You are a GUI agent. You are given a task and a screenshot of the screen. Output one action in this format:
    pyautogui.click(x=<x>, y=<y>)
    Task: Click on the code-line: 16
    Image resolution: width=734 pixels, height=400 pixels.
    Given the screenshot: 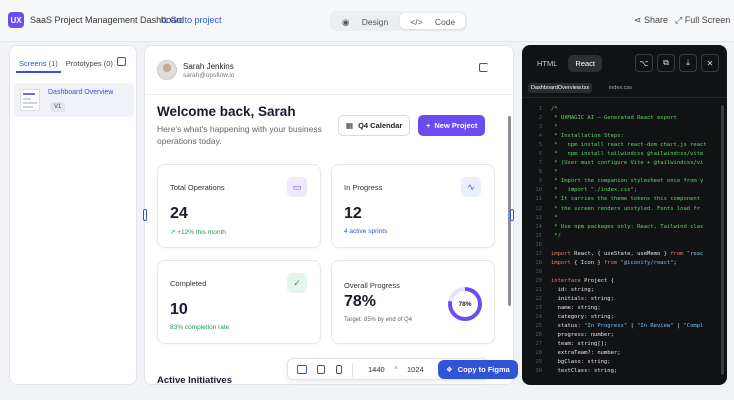 What is the action you would take?
    pyautogui.click(x=624, y=245)
    